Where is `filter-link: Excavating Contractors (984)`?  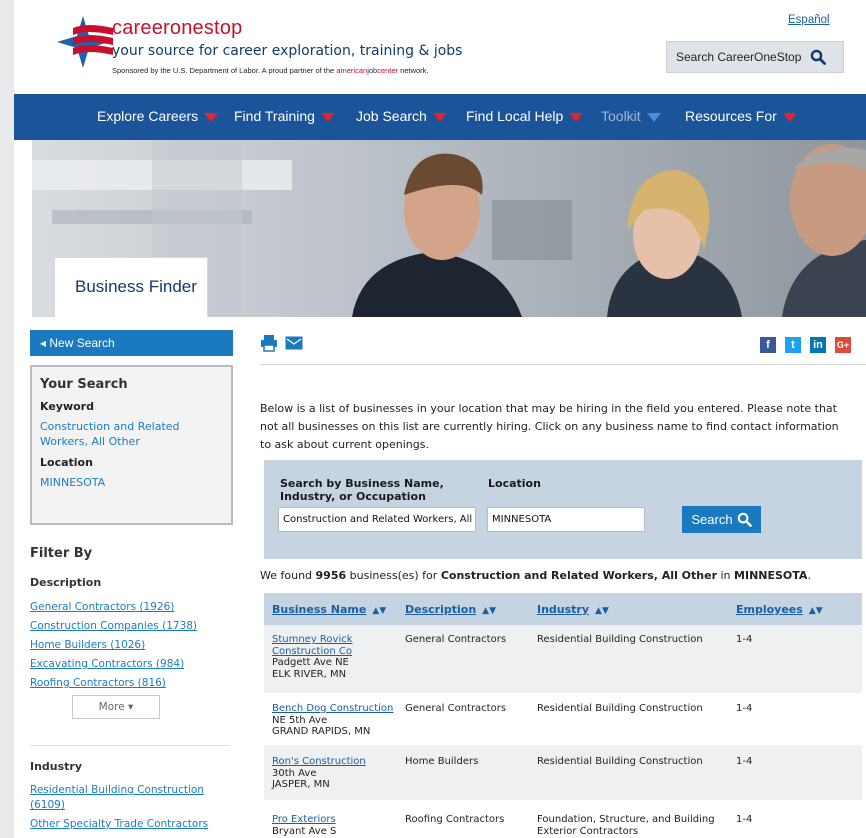
filter-link: Excavating Contractors (984) is located at coordinates (130, 664).